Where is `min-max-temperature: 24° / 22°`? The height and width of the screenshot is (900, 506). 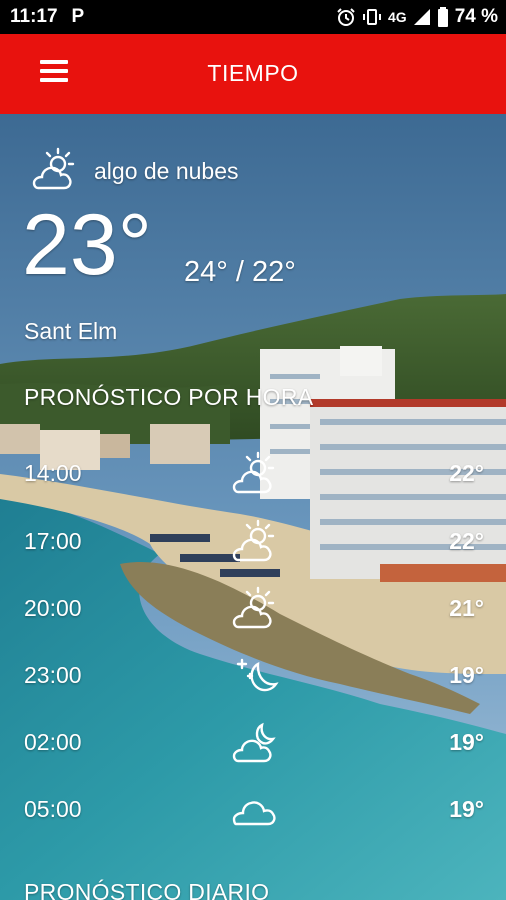 min-max-temperature: 24° / 22° is located at coordinates (240, 272).